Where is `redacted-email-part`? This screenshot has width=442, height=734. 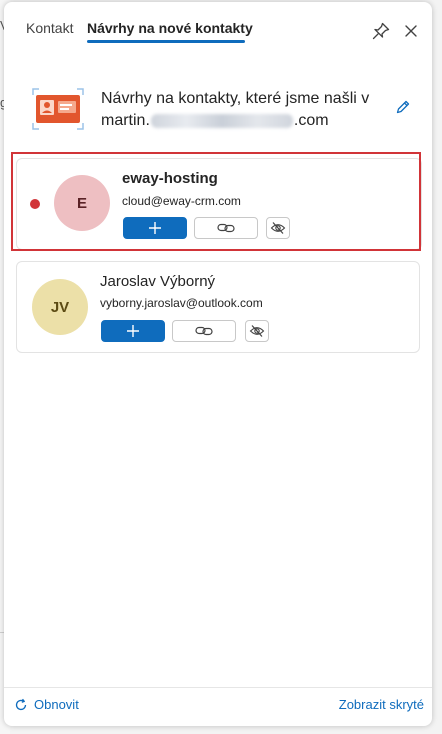
redacted-email-part is located at coordinates (221, 120).